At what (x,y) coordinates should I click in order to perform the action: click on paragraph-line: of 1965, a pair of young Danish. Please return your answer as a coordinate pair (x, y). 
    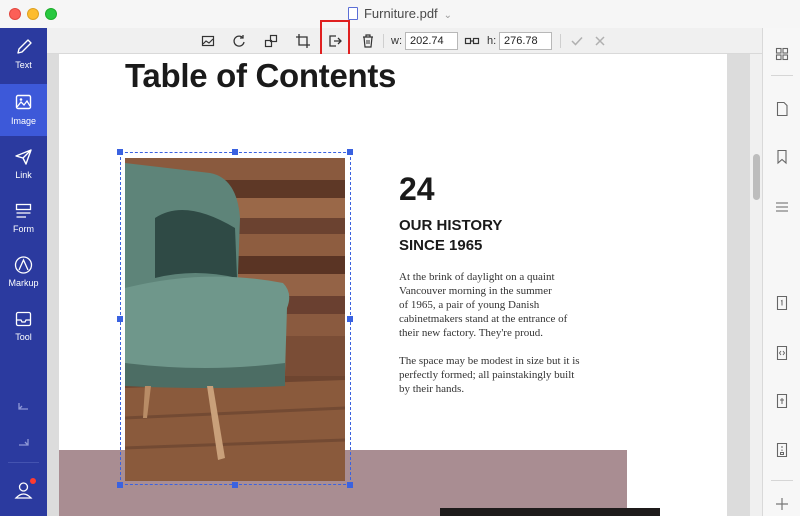
    Looking at the image, I should click on (469, 305).